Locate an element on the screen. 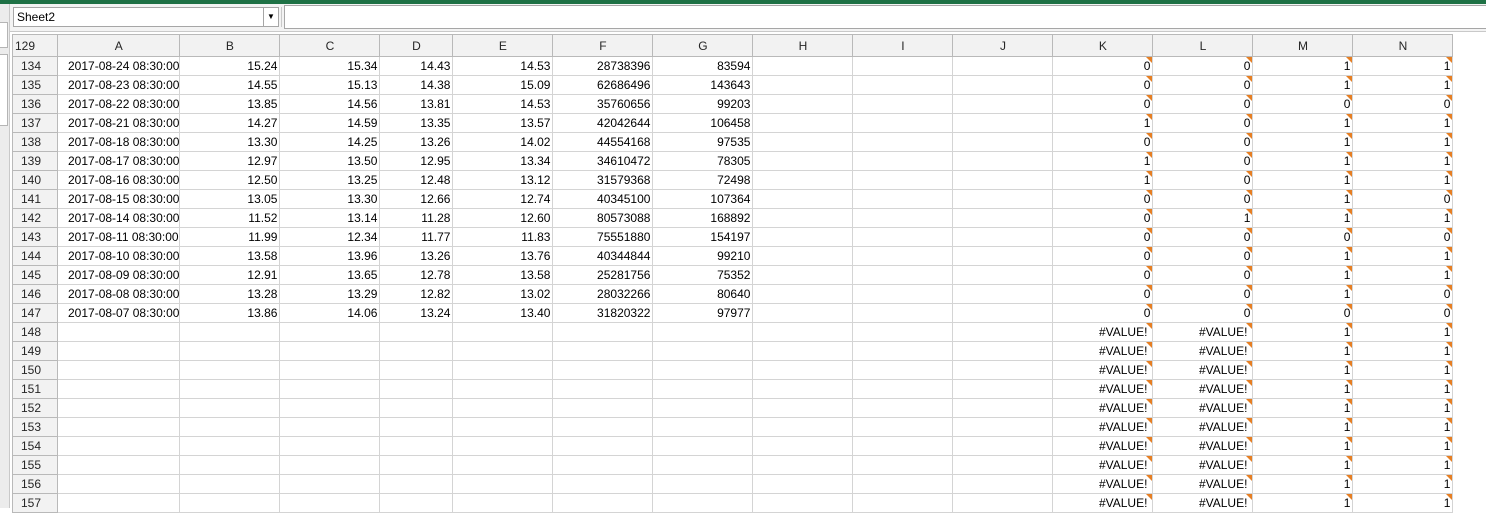 The image size is (1486, 513). cell-d: 13.26 is located at coordinates (416, 142).